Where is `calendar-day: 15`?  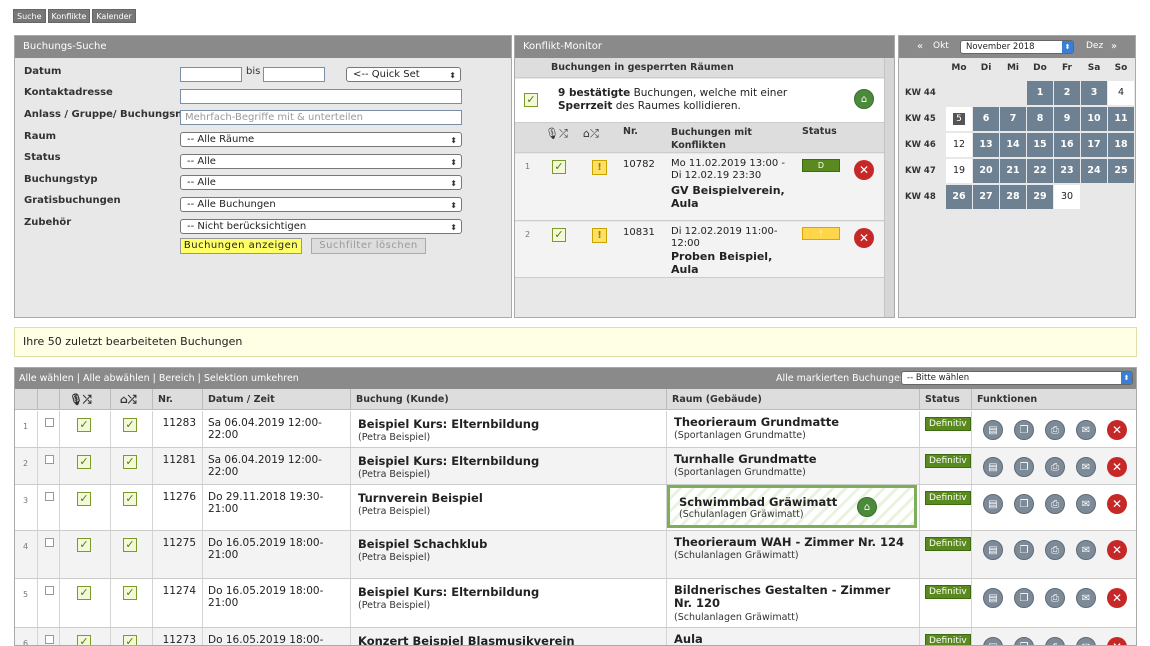
calendar-day: 15 is located at coordinates (1040, 145).